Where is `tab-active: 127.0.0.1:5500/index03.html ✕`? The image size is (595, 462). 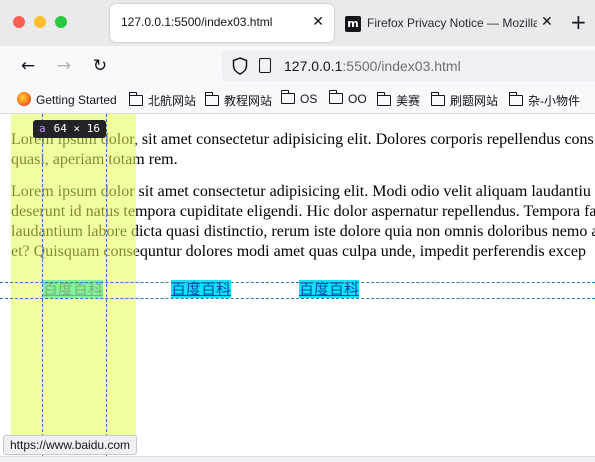 tab-active: 127.0.0.1:5500/index03.html ✕ is located at coordinates (222, 23).